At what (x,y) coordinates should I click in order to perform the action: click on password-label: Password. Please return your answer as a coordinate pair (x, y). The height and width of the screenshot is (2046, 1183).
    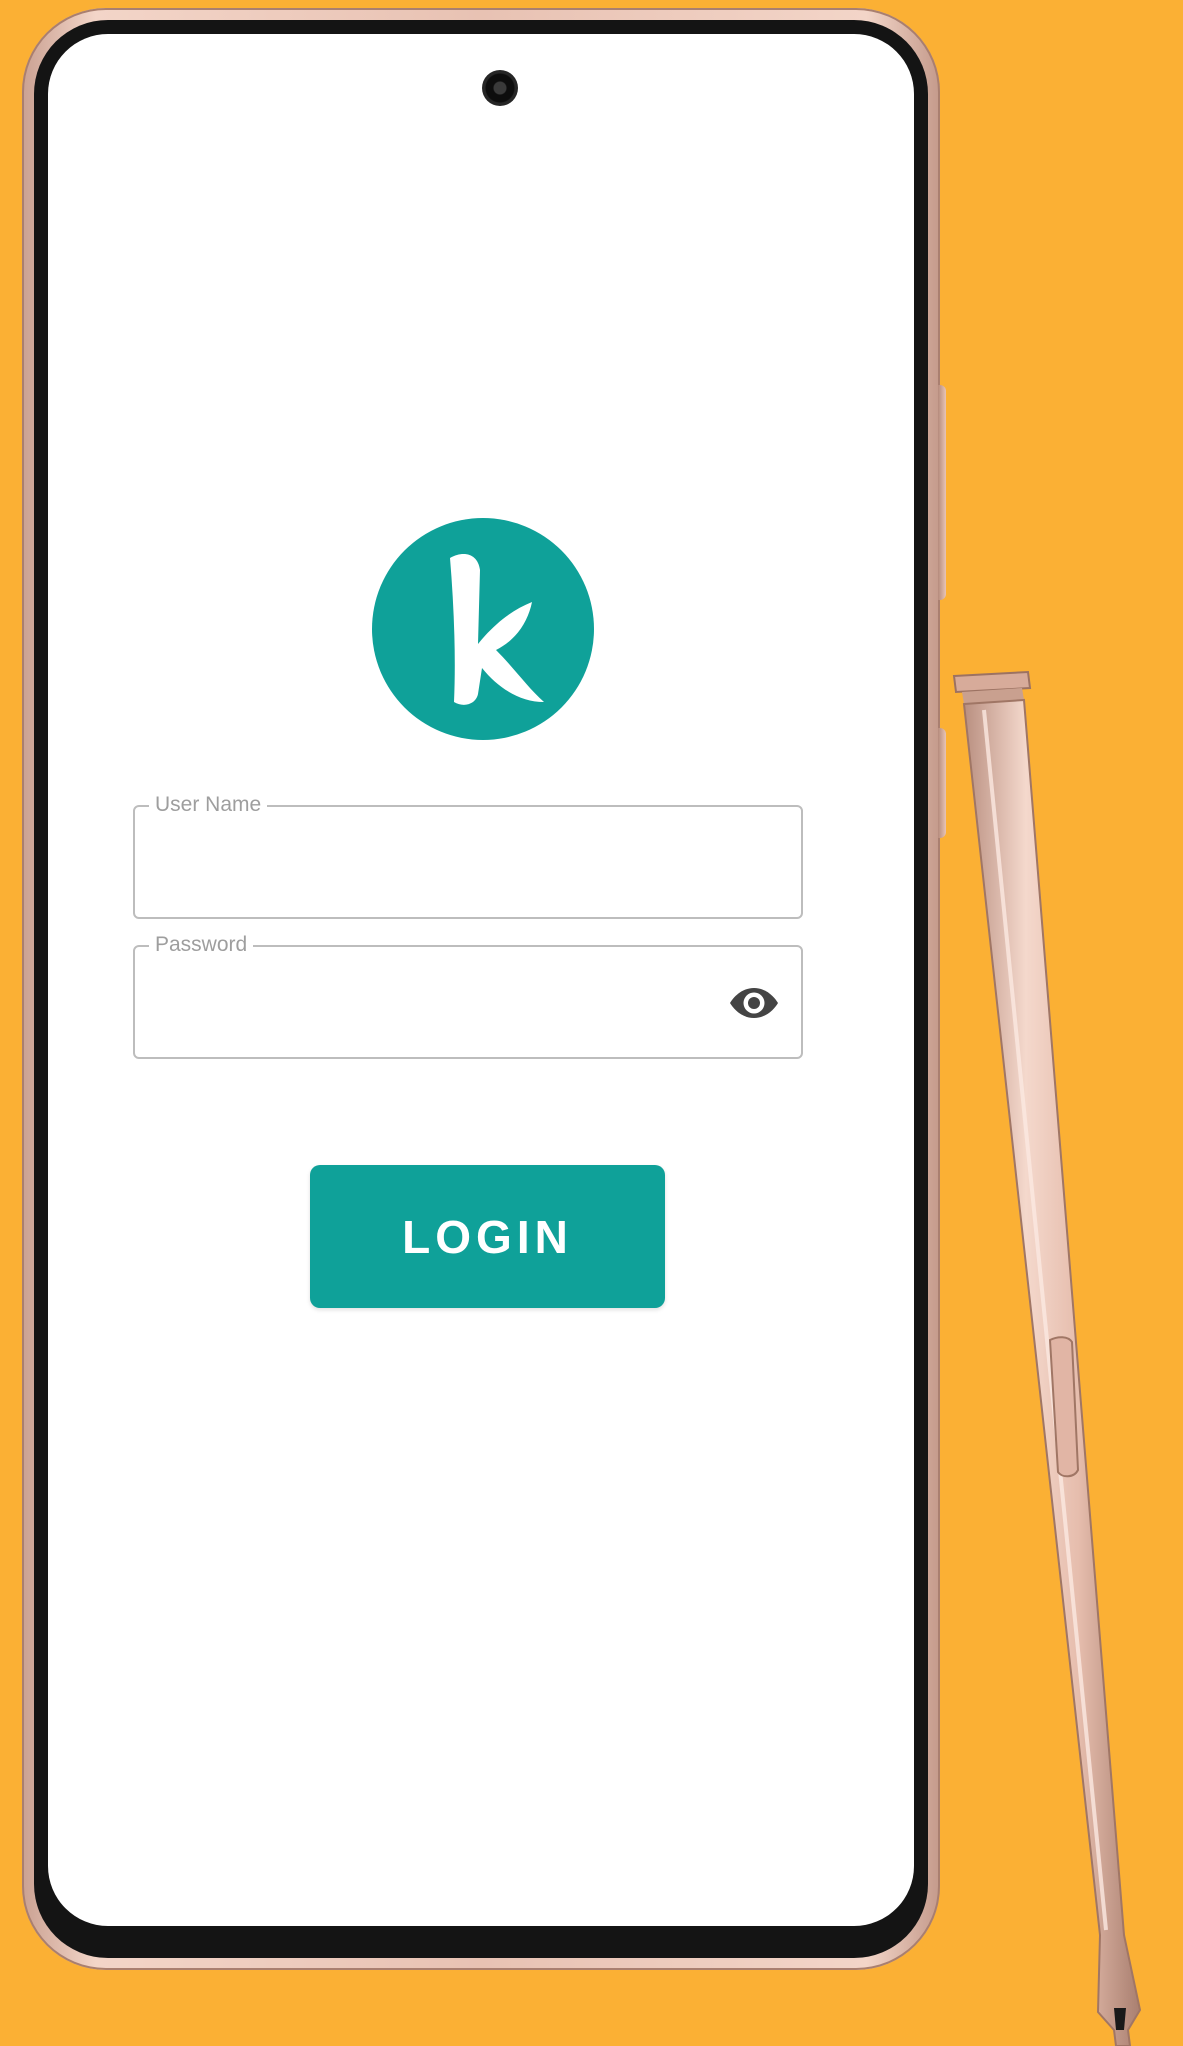
    Looking at the image, I should click on (201, 945).